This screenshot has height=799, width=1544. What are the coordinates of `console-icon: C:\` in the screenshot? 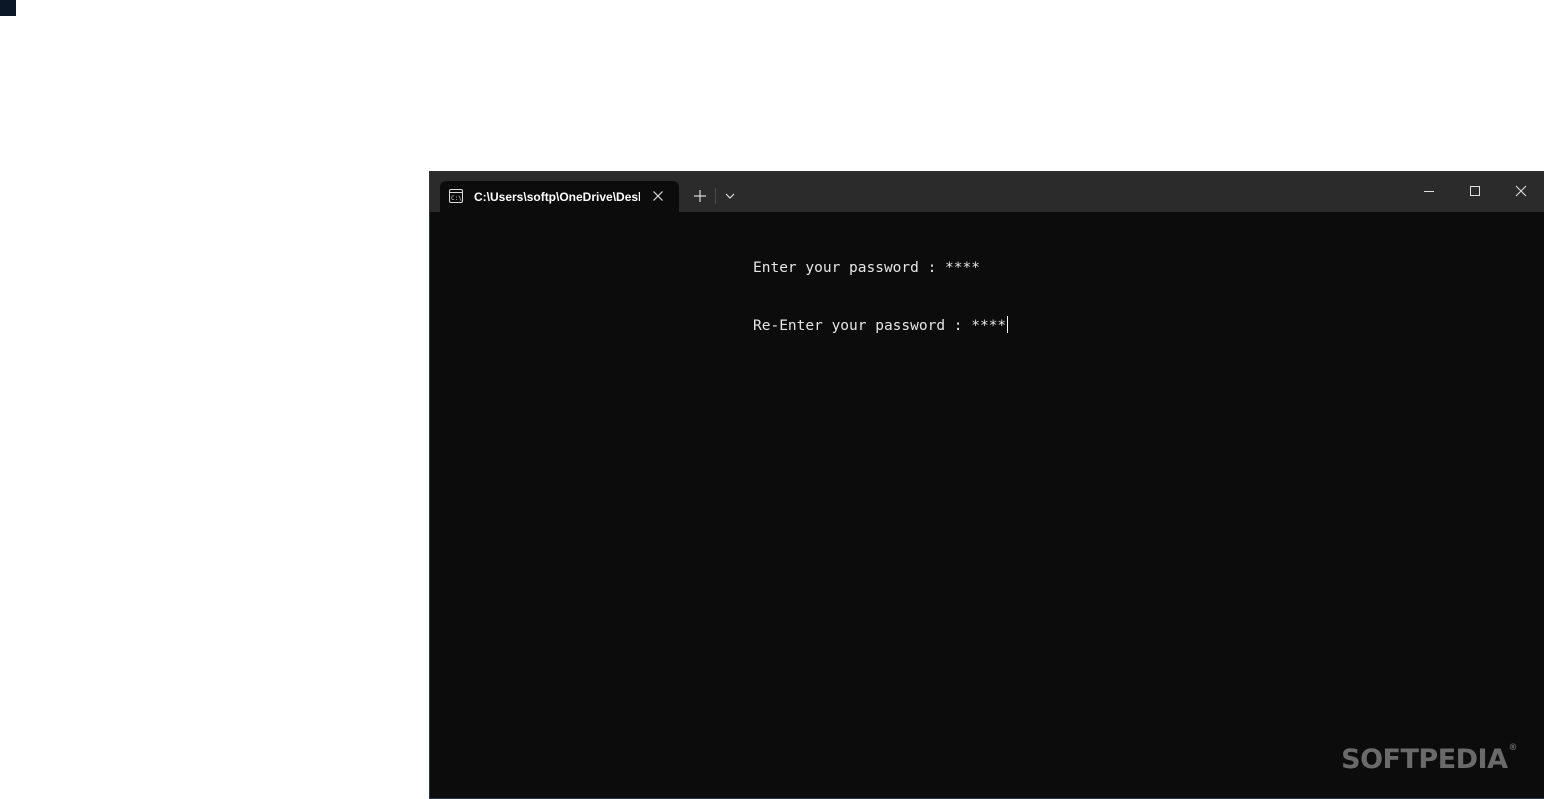 It's located at (456, 196).